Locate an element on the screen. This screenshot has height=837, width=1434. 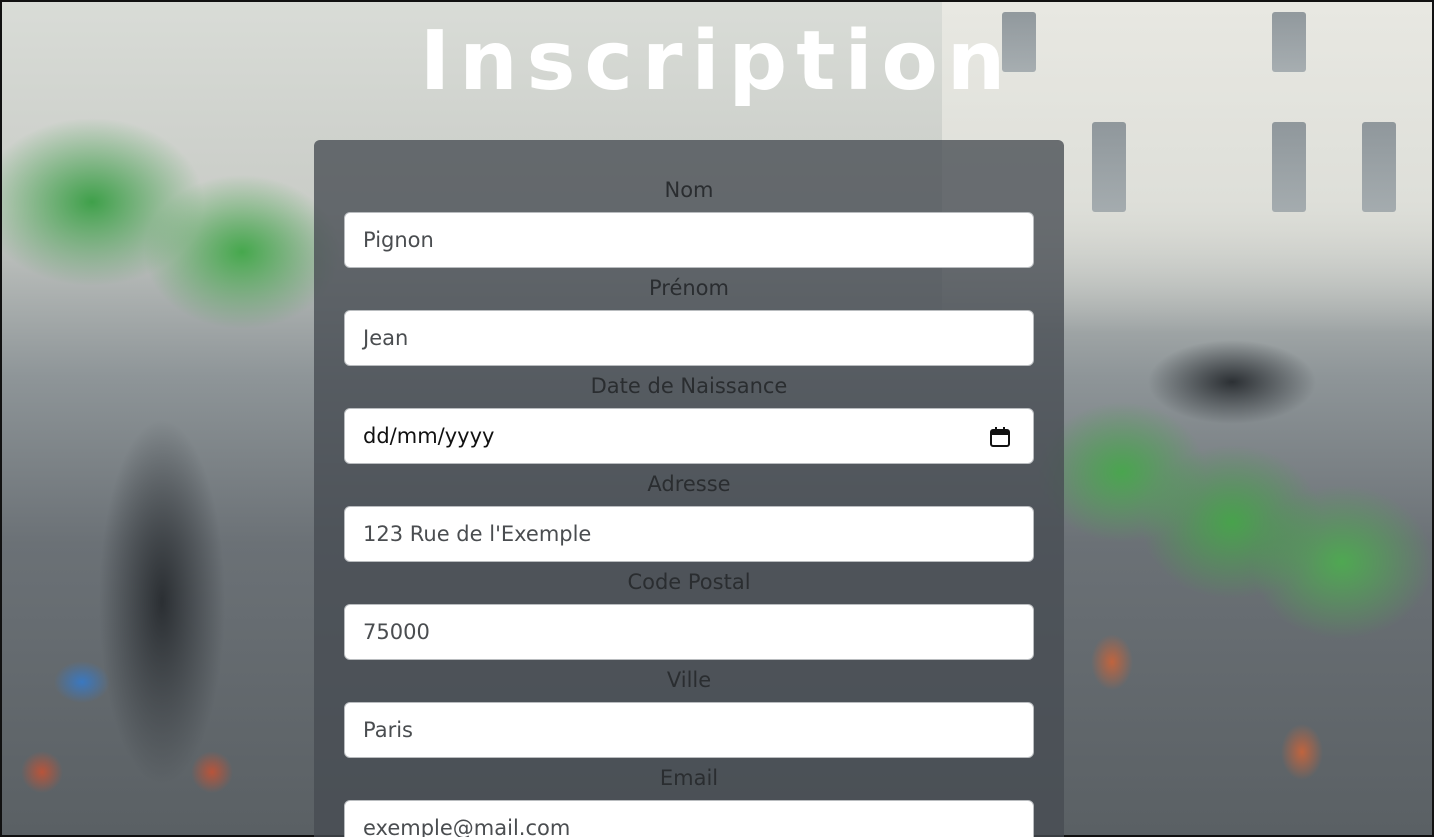
field-adresse: Adresse 123 Rue de l'Exemple is located at coordinates (689, 516).